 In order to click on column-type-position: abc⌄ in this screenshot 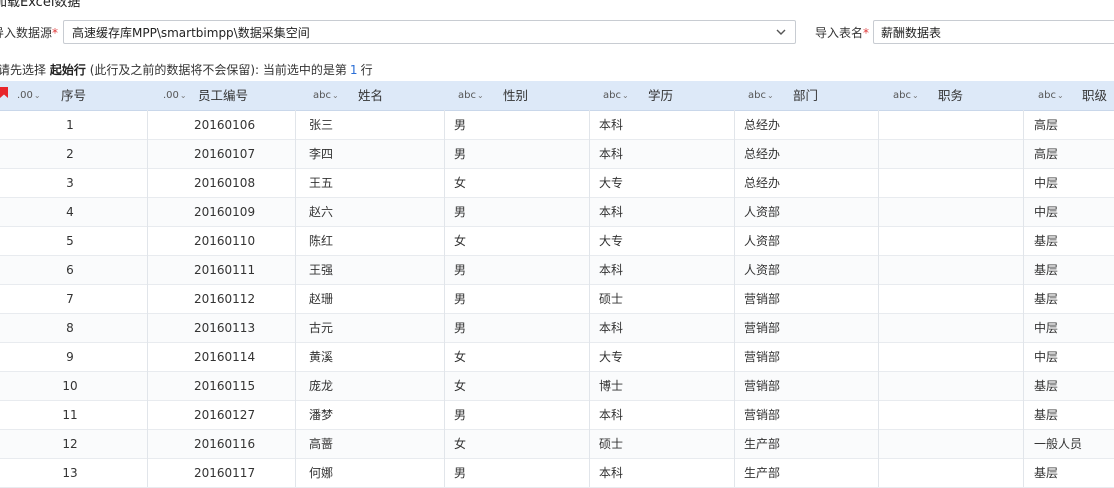, I will do `click(906, 95)`.